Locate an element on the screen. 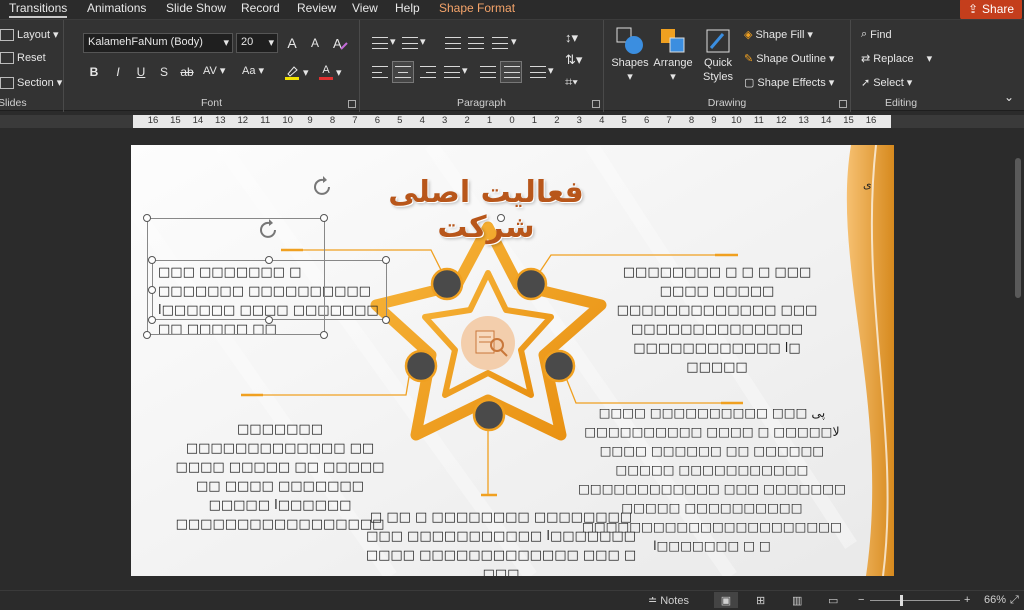 The height and width of the screenshot is (610, 1024). shape-outline-button: ✎ Shape Outline ▾ is located at coordinates (789, 59).